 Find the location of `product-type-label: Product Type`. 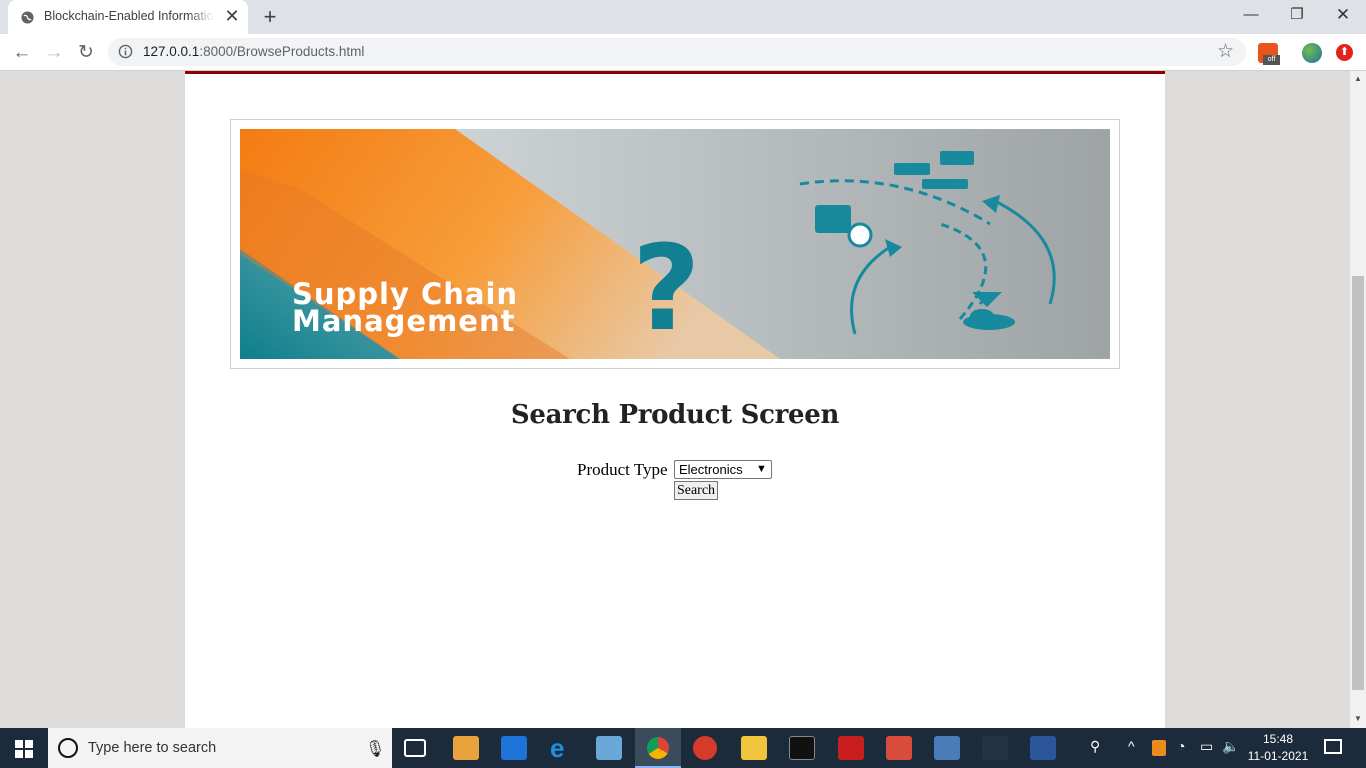

product-type-label: Product Type is located at coordinates (622, 469).